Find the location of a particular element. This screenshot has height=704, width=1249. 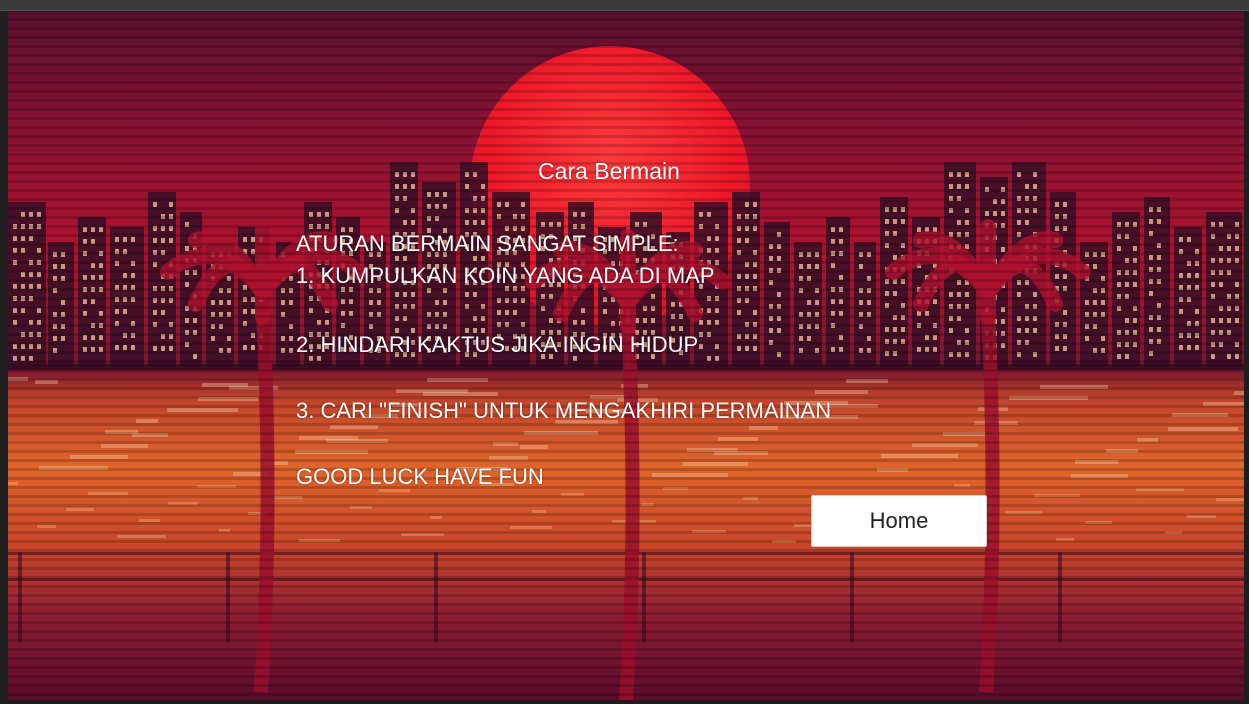

rule-1-text: 1. KUMPULKAN KOIN YANG ADA DI MAP is located at coordinates (505, 275).